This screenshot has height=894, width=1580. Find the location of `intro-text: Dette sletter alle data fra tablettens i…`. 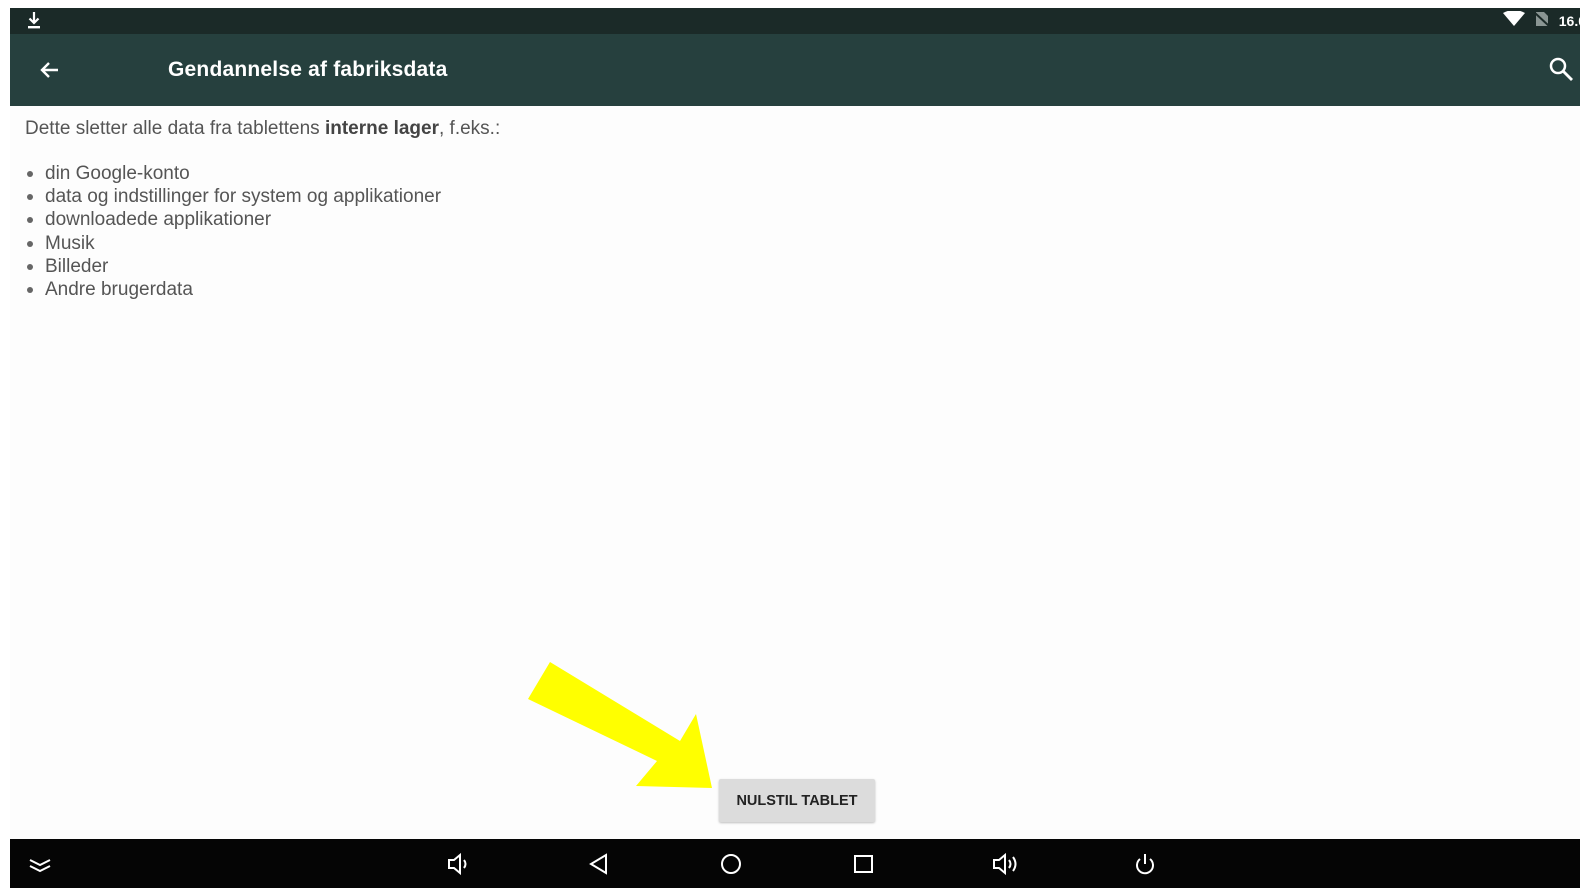

intro-text: Dette sletter alle data fra tablettens i… is located at coordinates (262, 129).